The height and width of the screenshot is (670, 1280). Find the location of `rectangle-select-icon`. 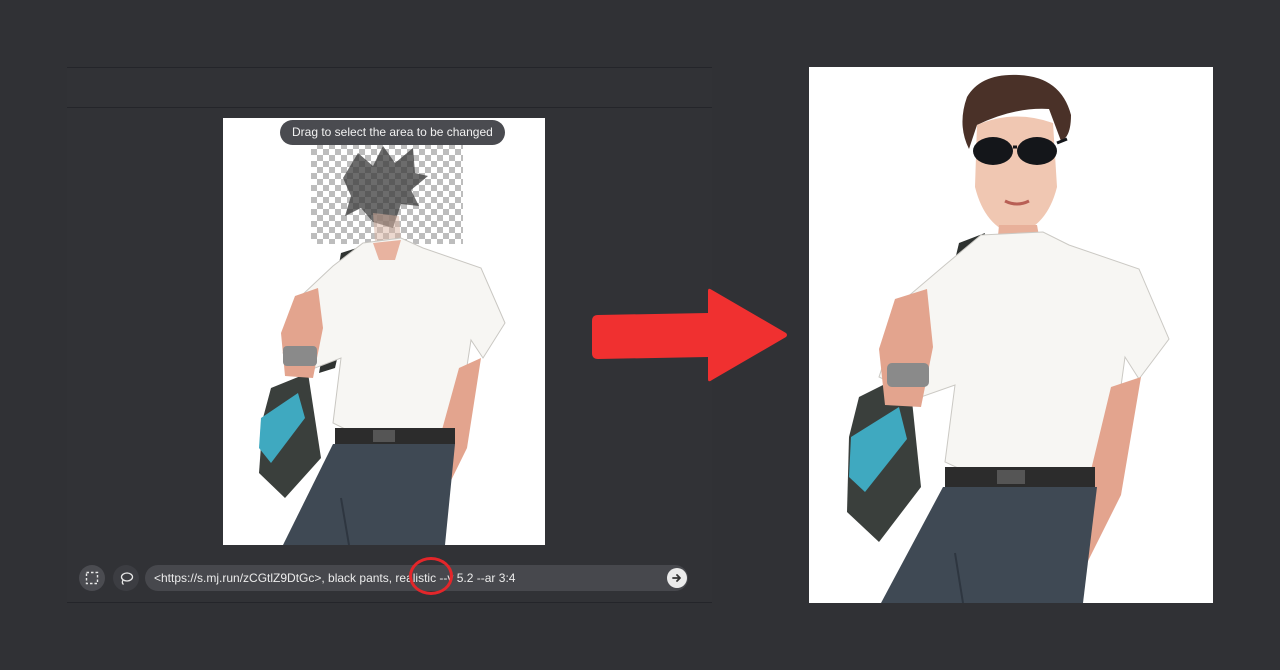

rectangle-select-icon is located at coordinates (92, 578).